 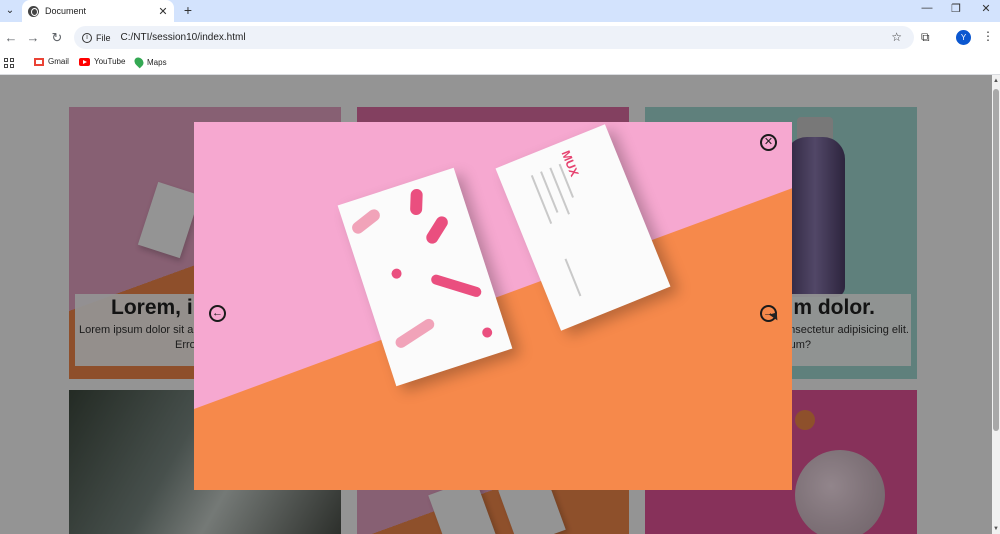 What do you see at coordinates (39, 61) in the screenshot?
I see `gmail-icon` at bounding box center [39, 61].